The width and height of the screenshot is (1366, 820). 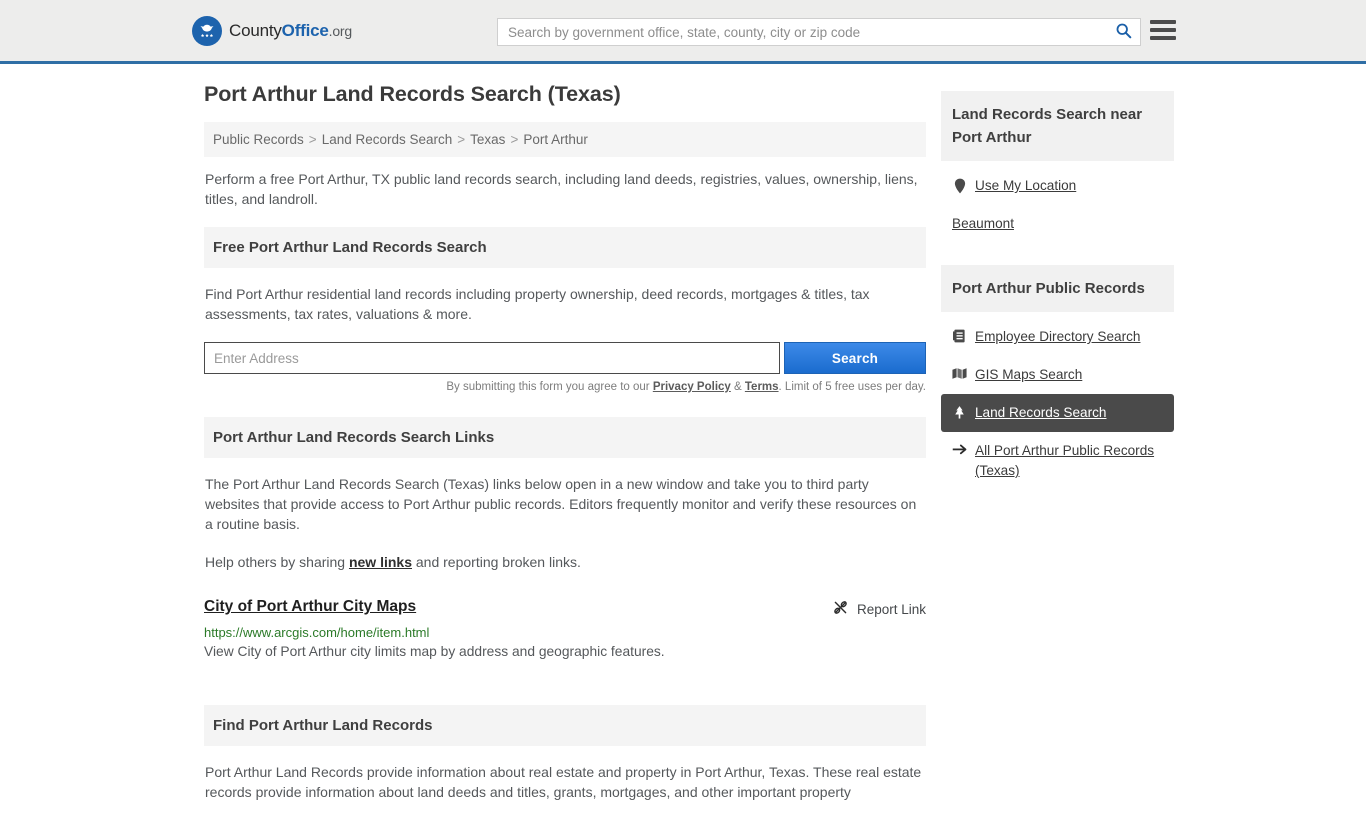 I want to click on sidebar-item-employee-directory-search: Employee Directory Search, so click(x=1057, y=337).